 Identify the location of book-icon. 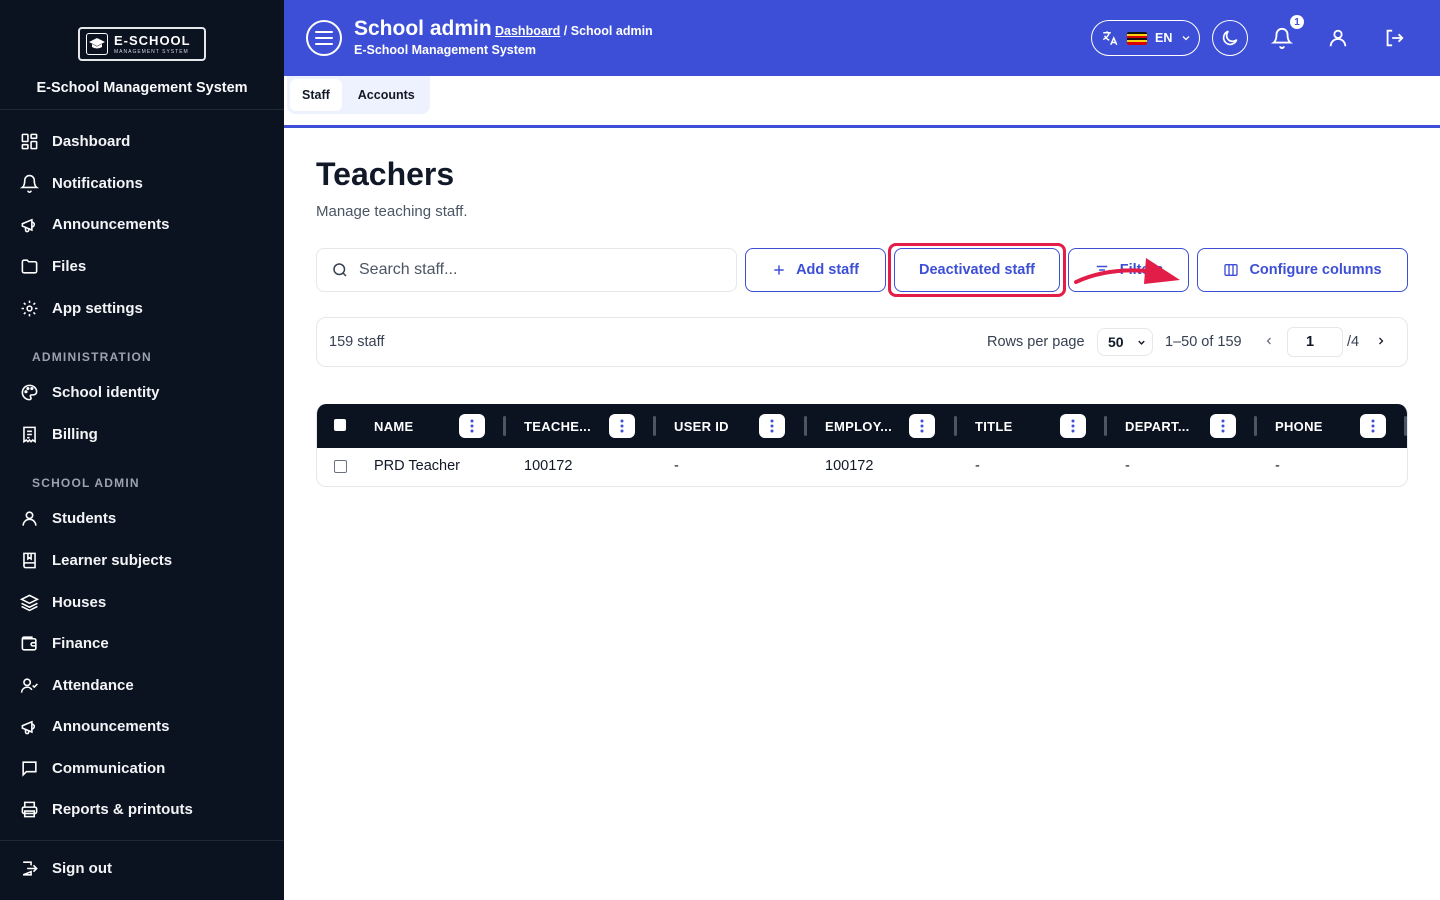
(29, 560).